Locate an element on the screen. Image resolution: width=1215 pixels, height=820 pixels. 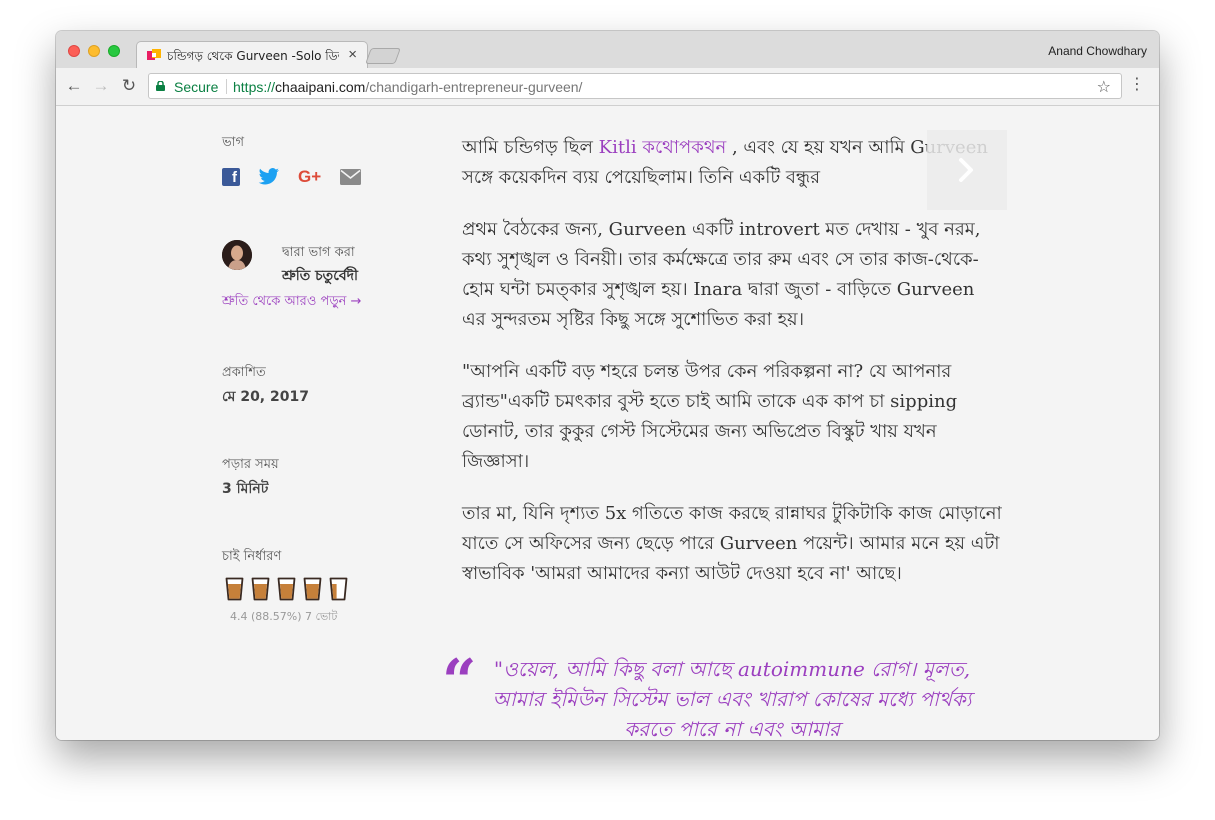
back-arrow-icon: ← is located at coordinates (74, 86).